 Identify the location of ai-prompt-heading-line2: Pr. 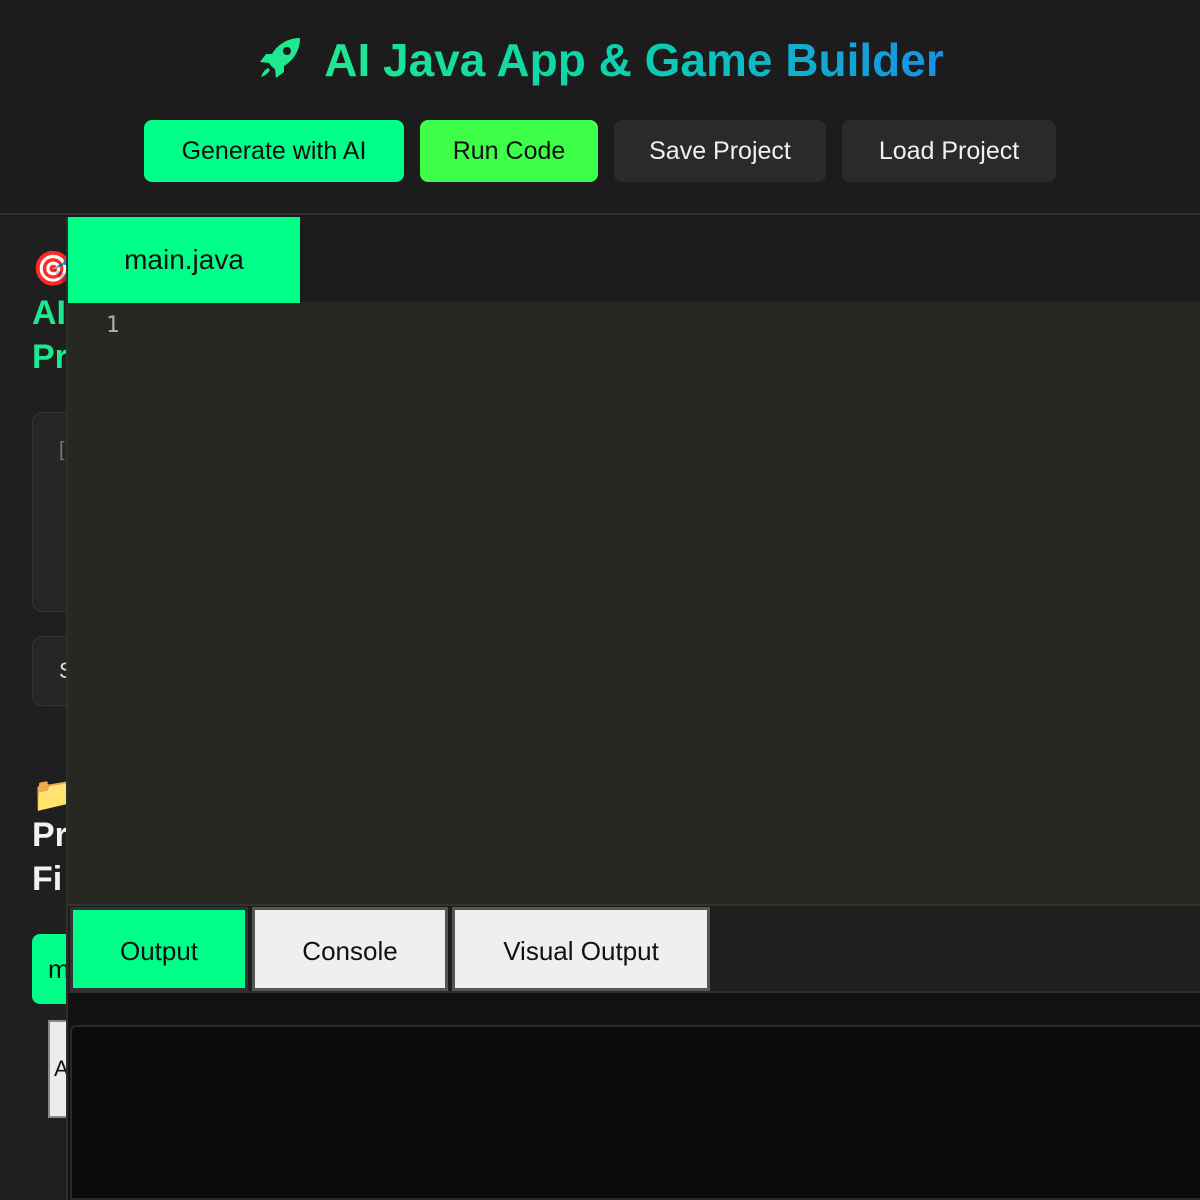
(49, 357).